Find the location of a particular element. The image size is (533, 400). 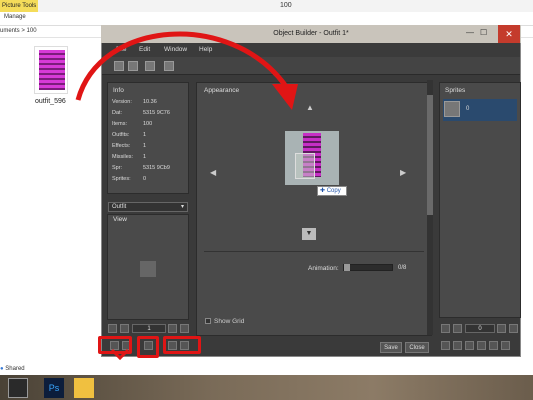

shared-icon: ● is located at coordinates (2, 369).